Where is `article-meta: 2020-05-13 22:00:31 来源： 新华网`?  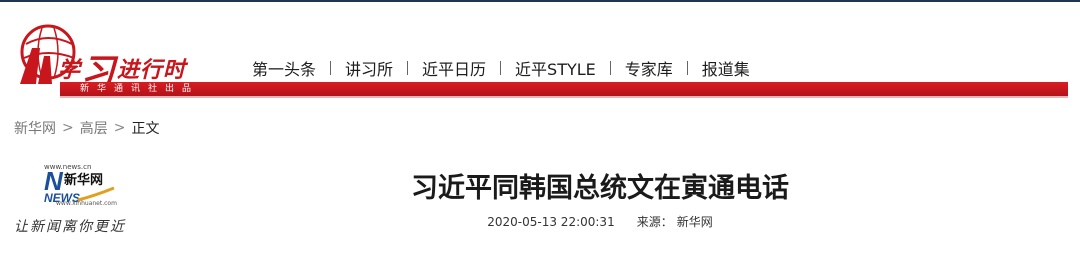
article-meta: 2020-05-13 22:00:31 来源： 新华网 is located at coordinates (600, 221).